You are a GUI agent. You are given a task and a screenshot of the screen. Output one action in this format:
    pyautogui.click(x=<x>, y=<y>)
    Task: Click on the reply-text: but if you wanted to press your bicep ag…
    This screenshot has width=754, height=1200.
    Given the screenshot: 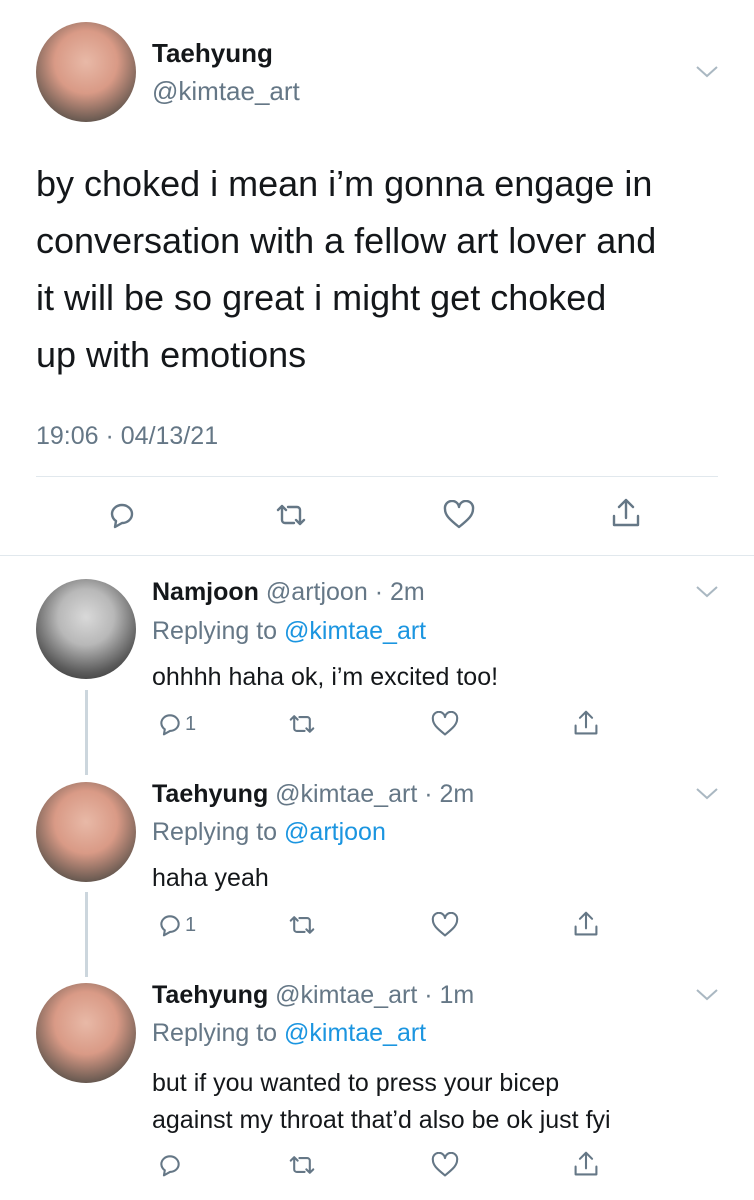 What is the action you would take?
    pyautogui.click(x=381, y=1102)
    